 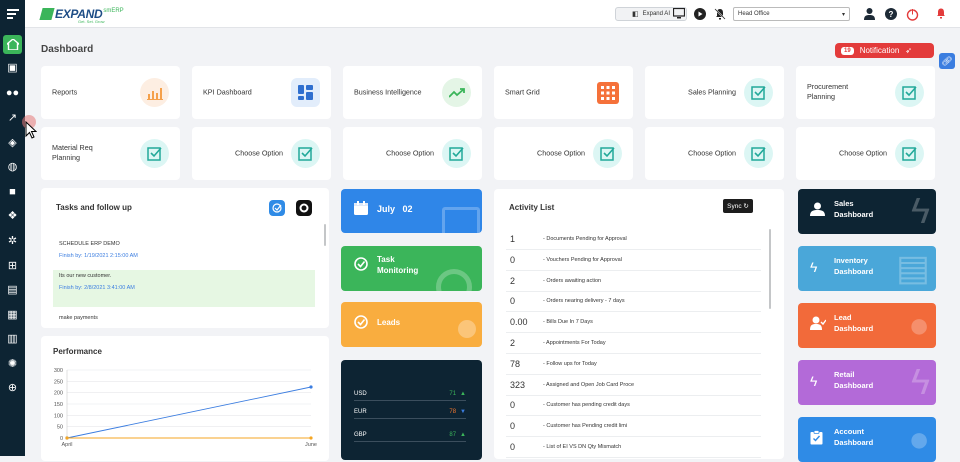 I want to click on cursor-icon, so click(x=30, y=129).